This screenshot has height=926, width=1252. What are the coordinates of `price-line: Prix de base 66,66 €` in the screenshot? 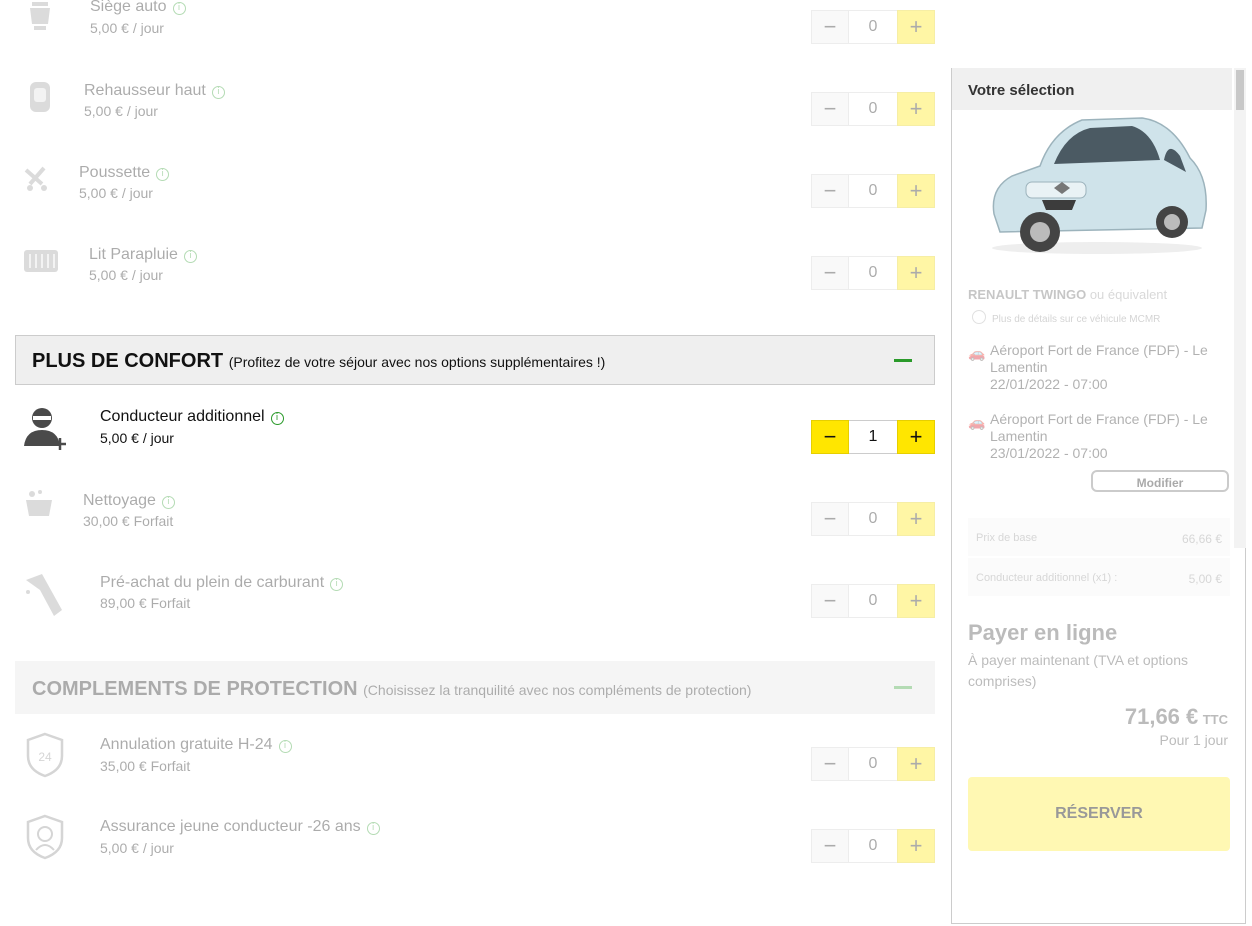 It's located at (1099, 537).